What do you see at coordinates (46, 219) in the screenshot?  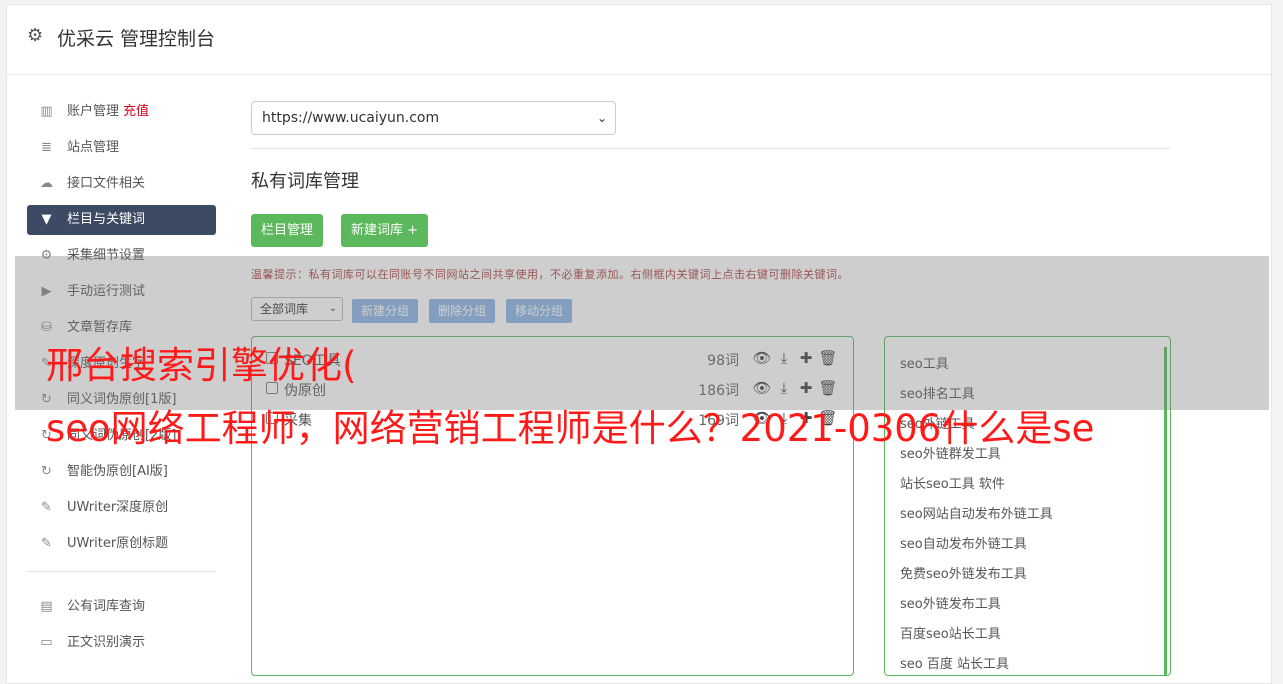 I see `filter-icon: ▼` at bounding box center [46, 219].